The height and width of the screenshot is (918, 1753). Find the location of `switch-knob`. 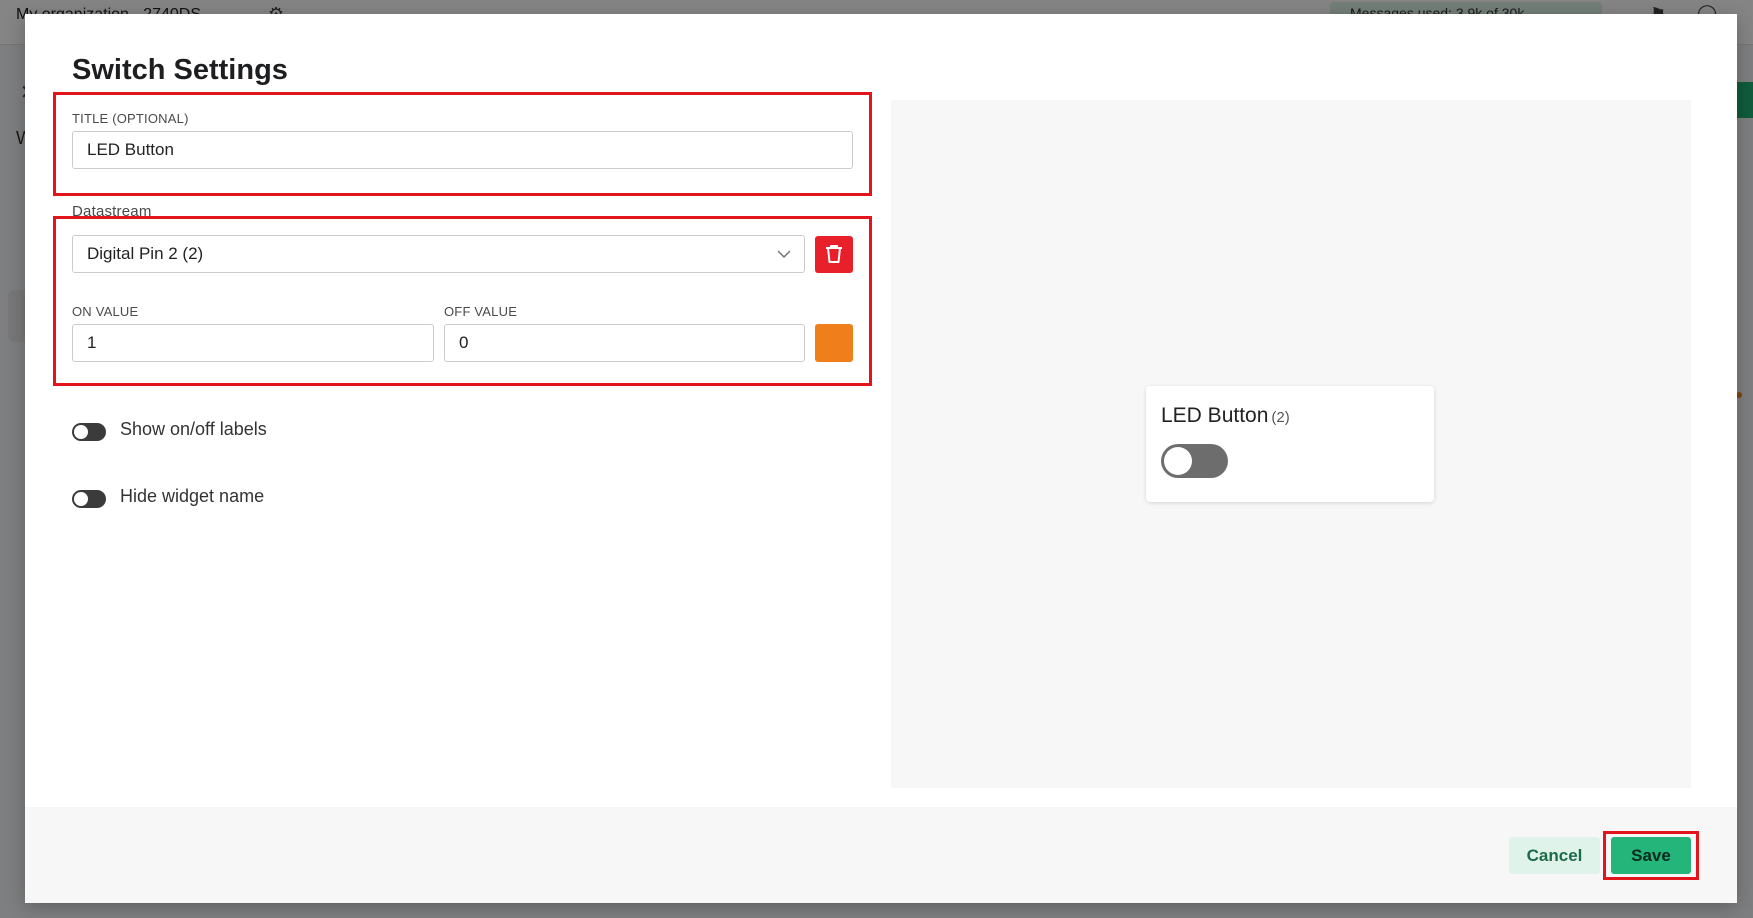

switch-knob is located at coordinates (1178, 461).